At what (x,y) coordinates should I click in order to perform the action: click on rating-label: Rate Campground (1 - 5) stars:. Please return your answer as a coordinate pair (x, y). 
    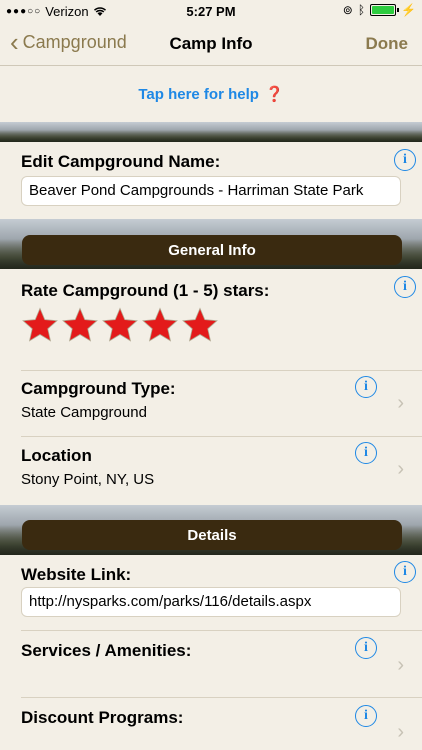
    Looking at the image, I should click on (145, 290).